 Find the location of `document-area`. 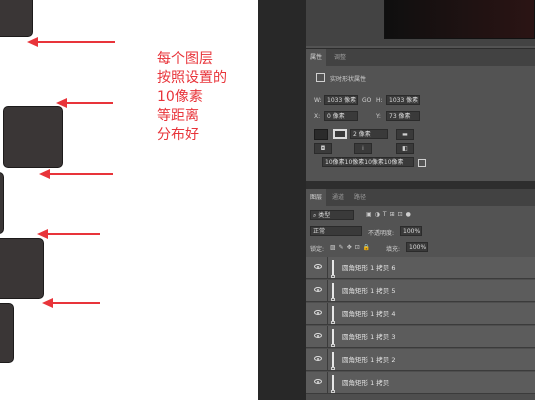

document-area is located at coordinates (420, 23).